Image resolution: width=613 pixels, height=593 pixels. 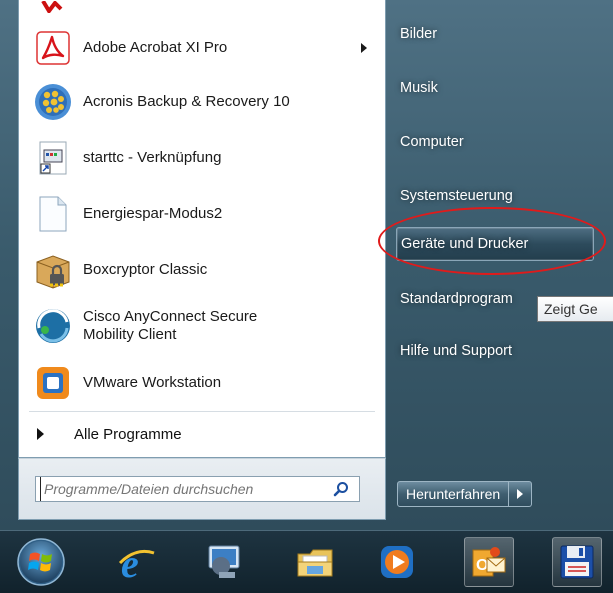 I want to click on file-explorer-icon, so click(x=315, y=562).